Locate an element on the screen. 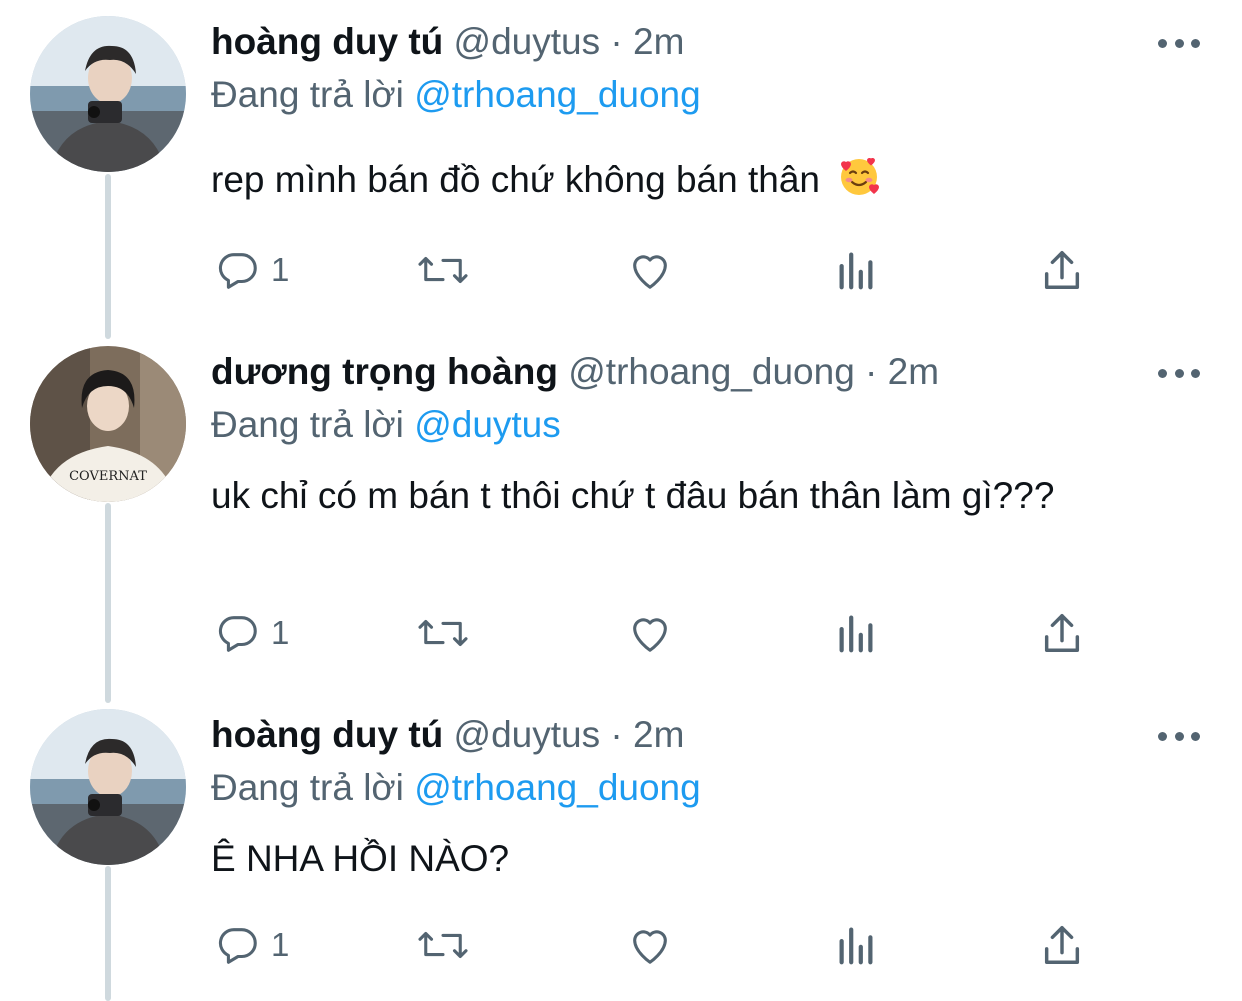 This screenshot has height=1001, width=1242. tweet-text: rep mình bán đồ chứ không bán thân is located at coordinates (686, 183).